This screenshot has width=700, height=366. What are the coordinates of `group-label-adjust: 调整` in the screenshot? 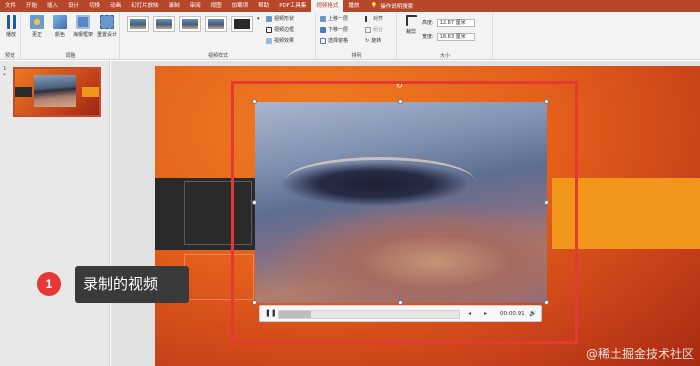 It's located at (70, 56).